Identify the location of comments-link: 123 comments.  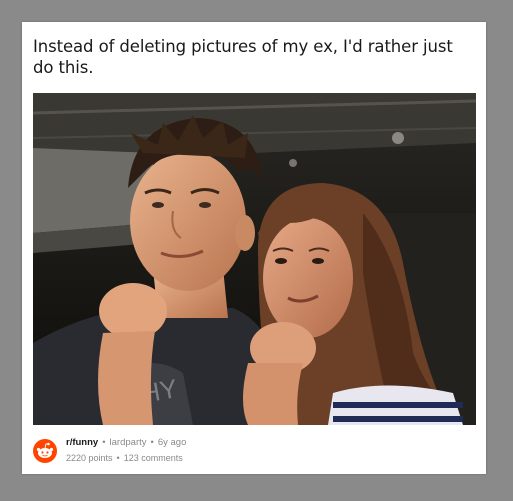
(153, 458).